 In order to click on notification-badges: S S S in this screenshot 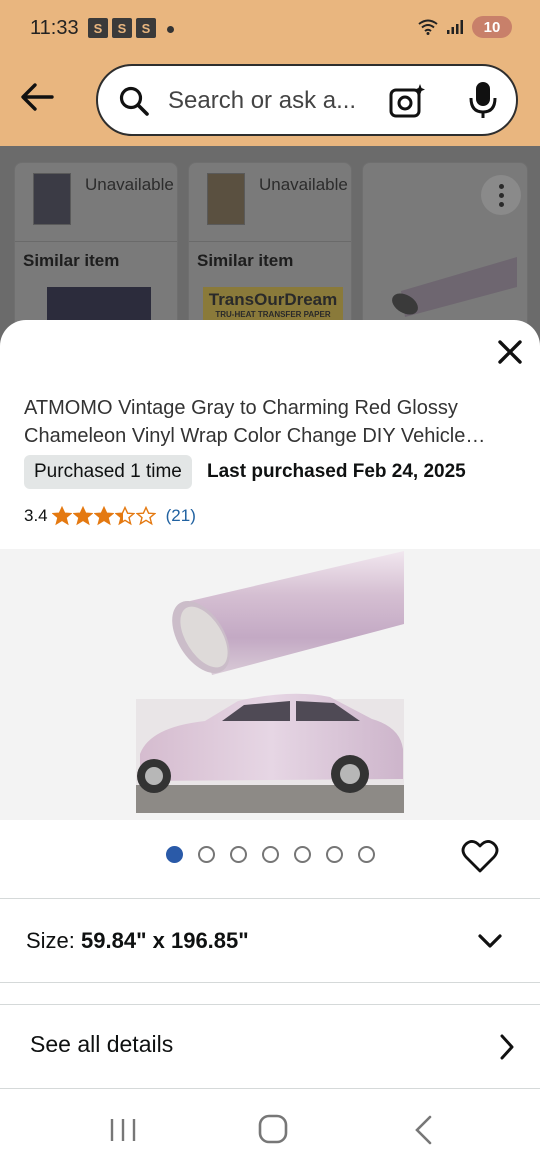, I will do `click(122, 28)`.